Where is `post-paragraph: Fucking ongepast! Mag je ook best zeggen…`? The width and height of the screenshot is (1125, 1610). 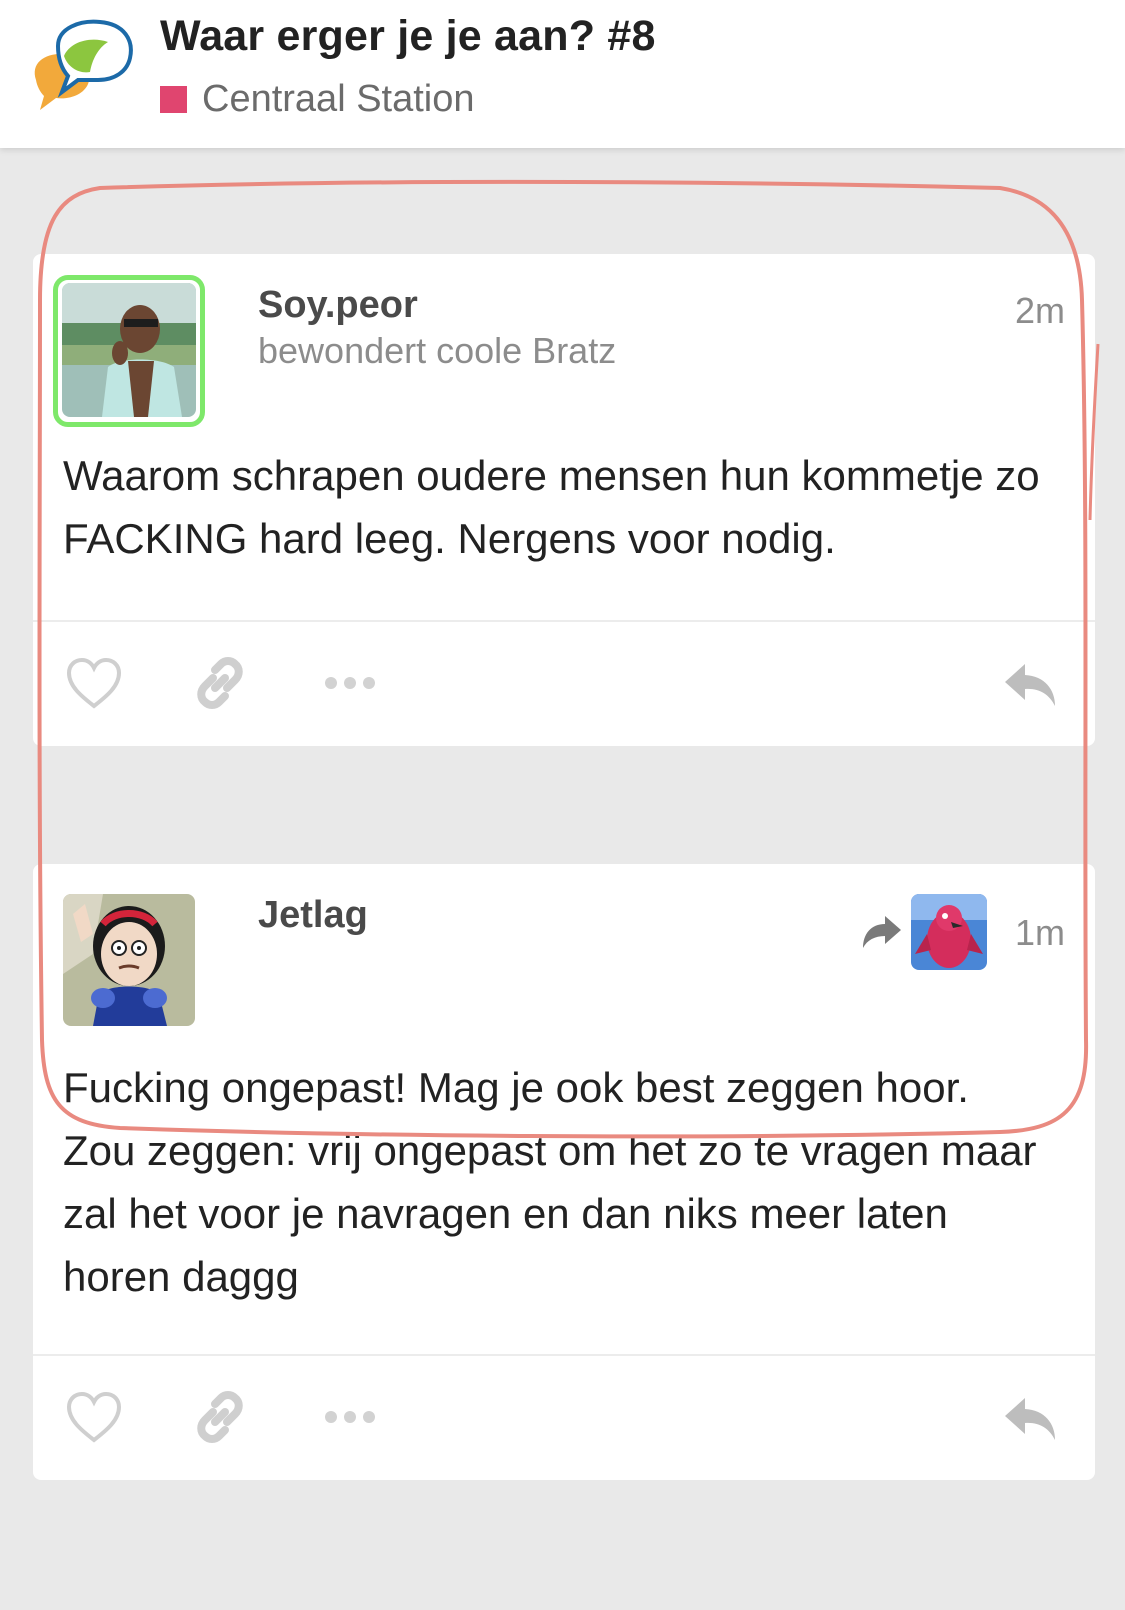
post-paragraph: Fucking ongepast! Mag je ook best zeggen… is located at coordinates (516, 1087).